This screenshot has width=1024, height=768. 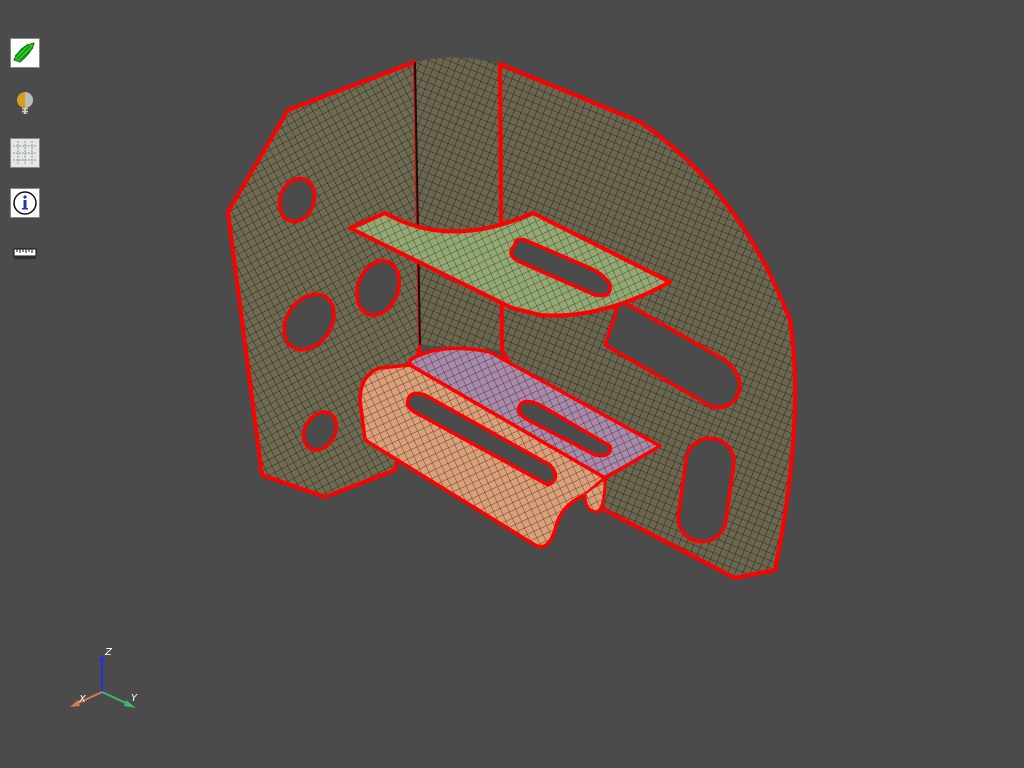 What do you see at coordinates (25, 103) in the screenshot?
I see `lighting-icon` at bounding box center [25, 103].